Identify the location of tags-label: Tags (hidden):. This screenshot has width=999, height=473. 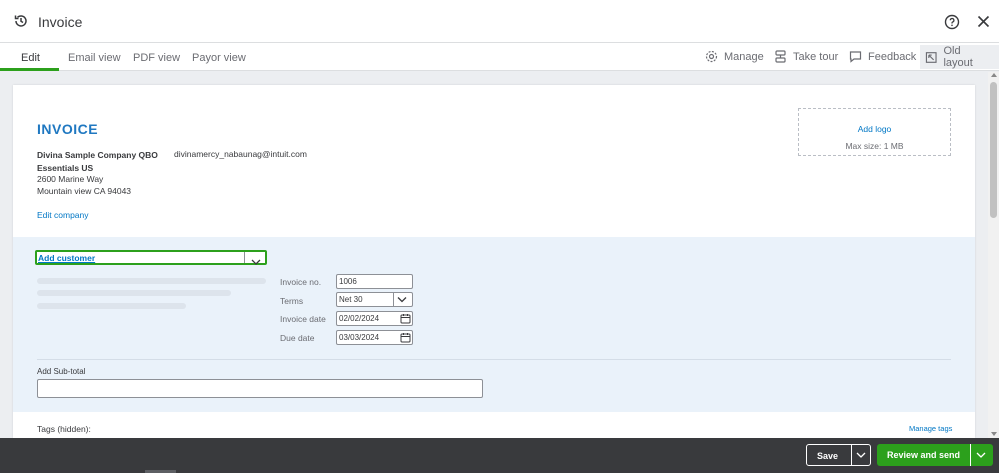
(64, 429).